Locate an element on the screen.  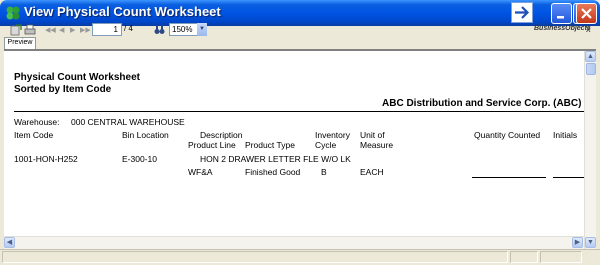
quantity-entry-line is located at coordinates (509, 177).